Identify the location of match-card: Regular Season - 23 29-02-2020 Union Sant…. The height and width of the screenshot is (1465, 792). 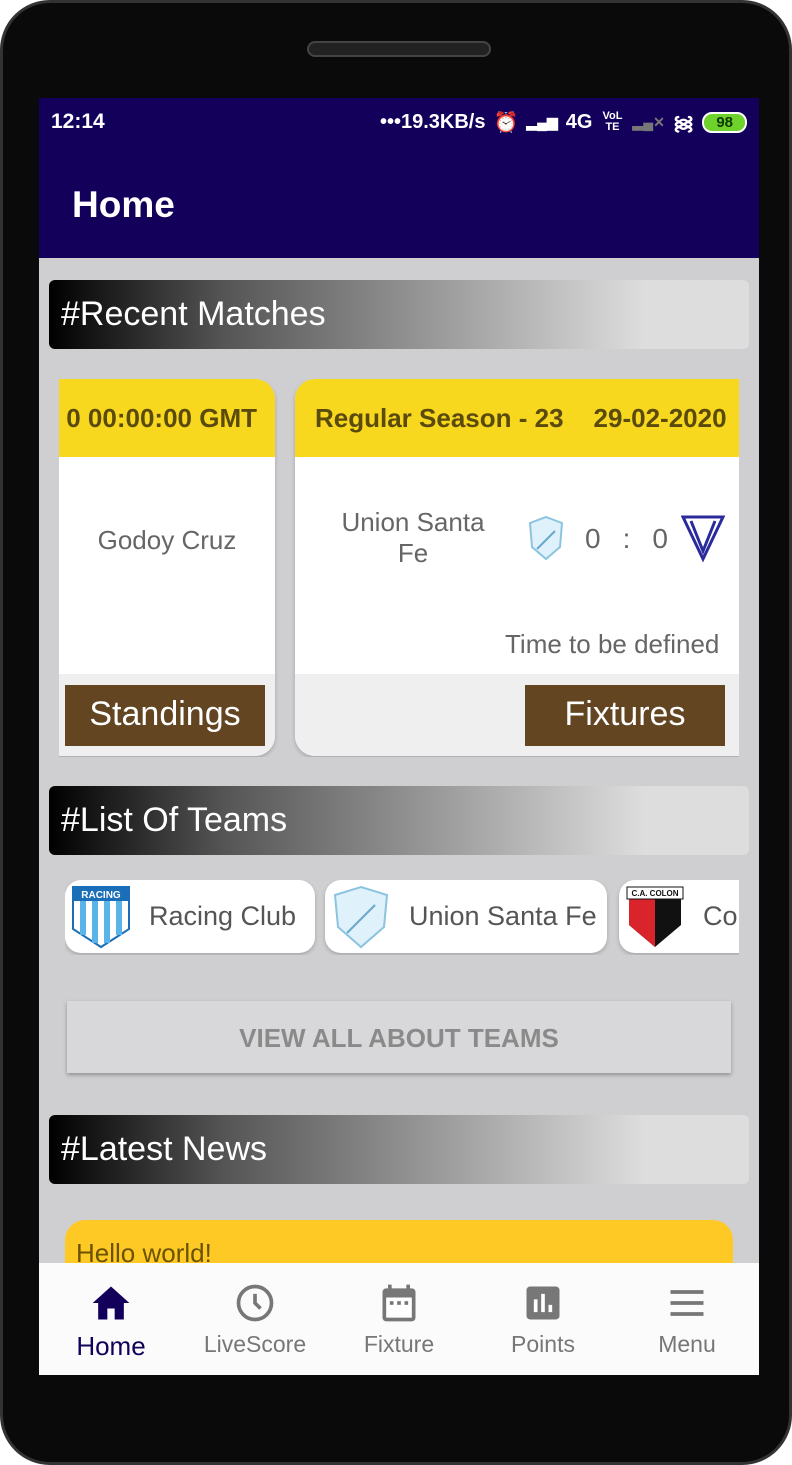
(517, 567).